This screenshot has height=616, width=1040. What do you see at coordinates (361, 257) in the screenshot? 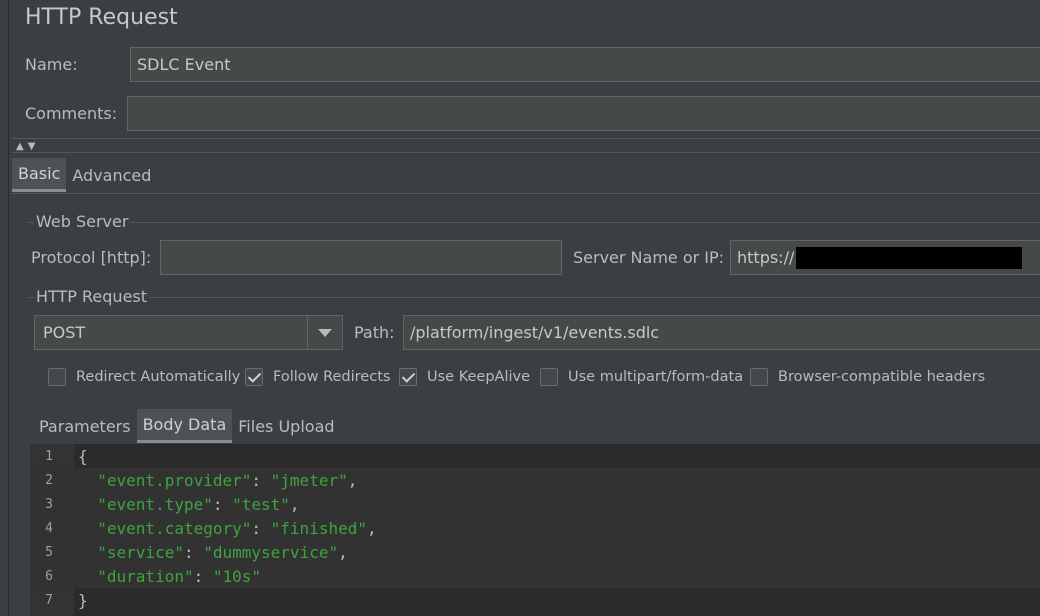
I see `protocol-input` at bounding box center [361, 257].